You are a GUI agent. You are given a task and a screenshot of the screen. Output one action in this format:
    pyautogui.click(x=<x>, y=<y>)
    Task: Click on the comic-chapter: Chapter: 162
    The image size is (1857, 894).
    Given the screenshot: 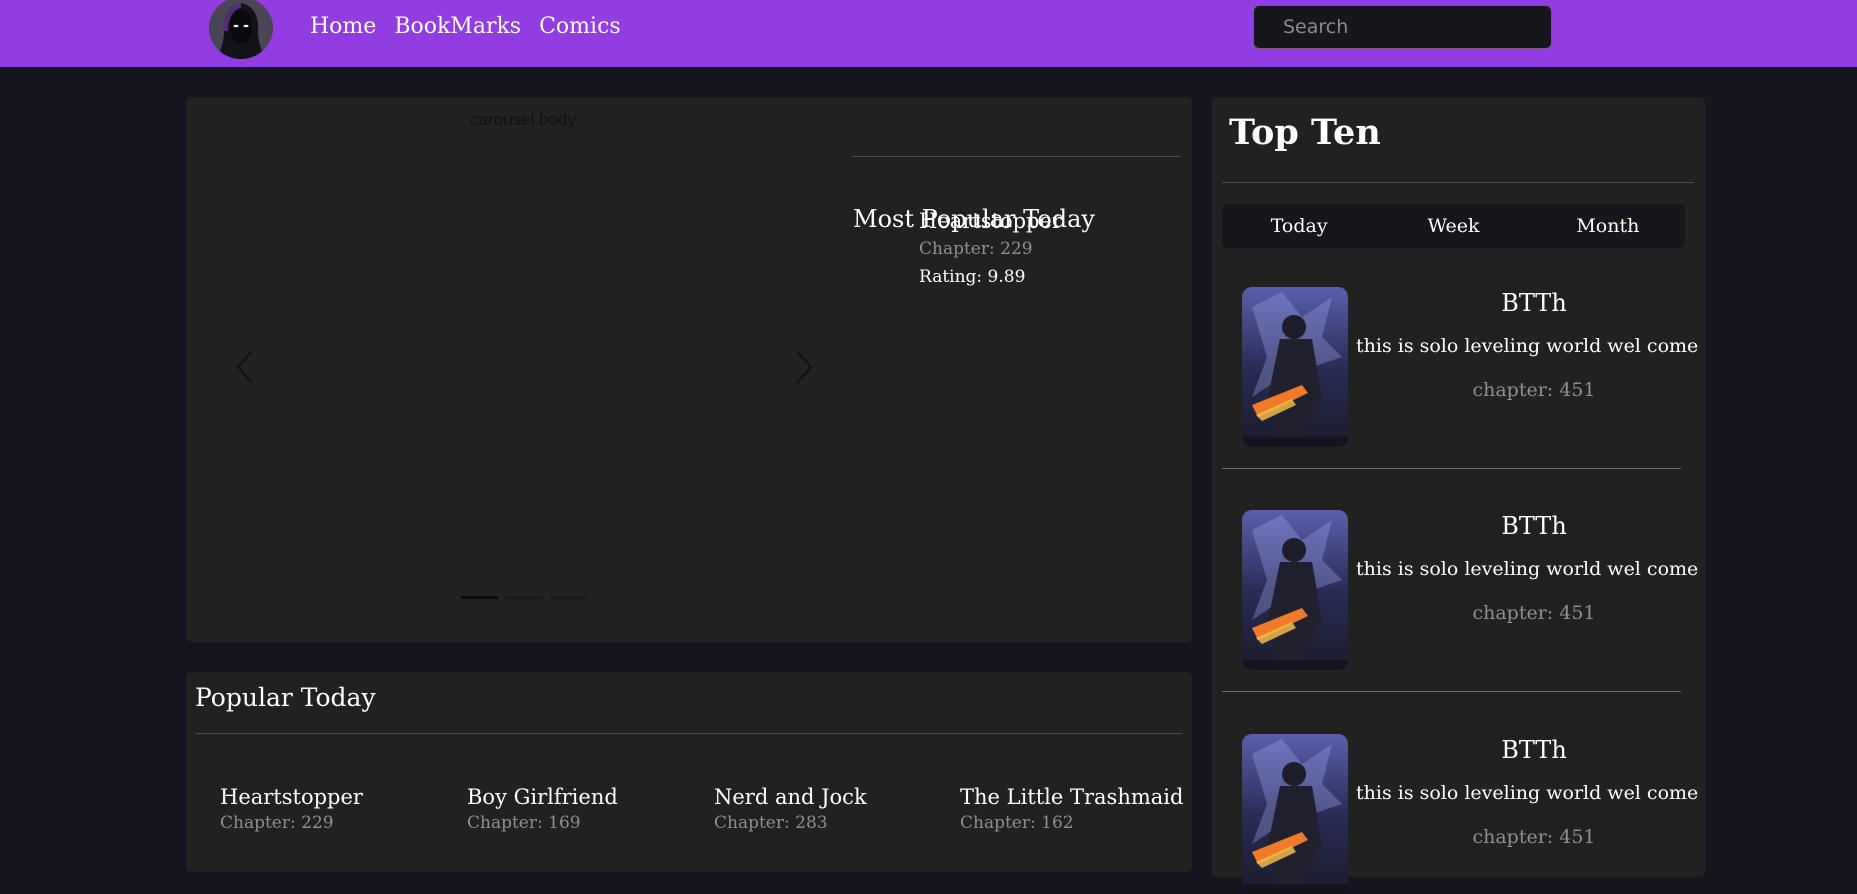 What is the action you would take?
    pyautogui.click(x=1017, y=823)
    